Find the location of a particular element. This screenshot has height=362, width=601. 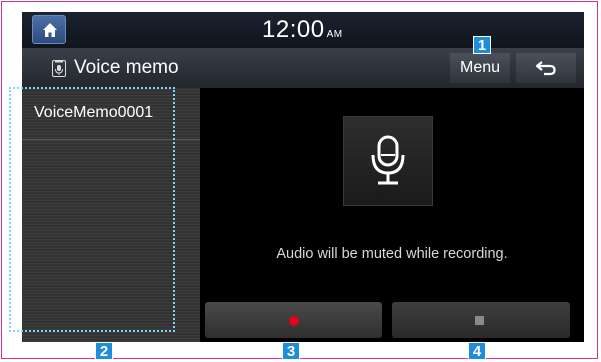

callout-2: 2 is located at coordinates (104, 351).